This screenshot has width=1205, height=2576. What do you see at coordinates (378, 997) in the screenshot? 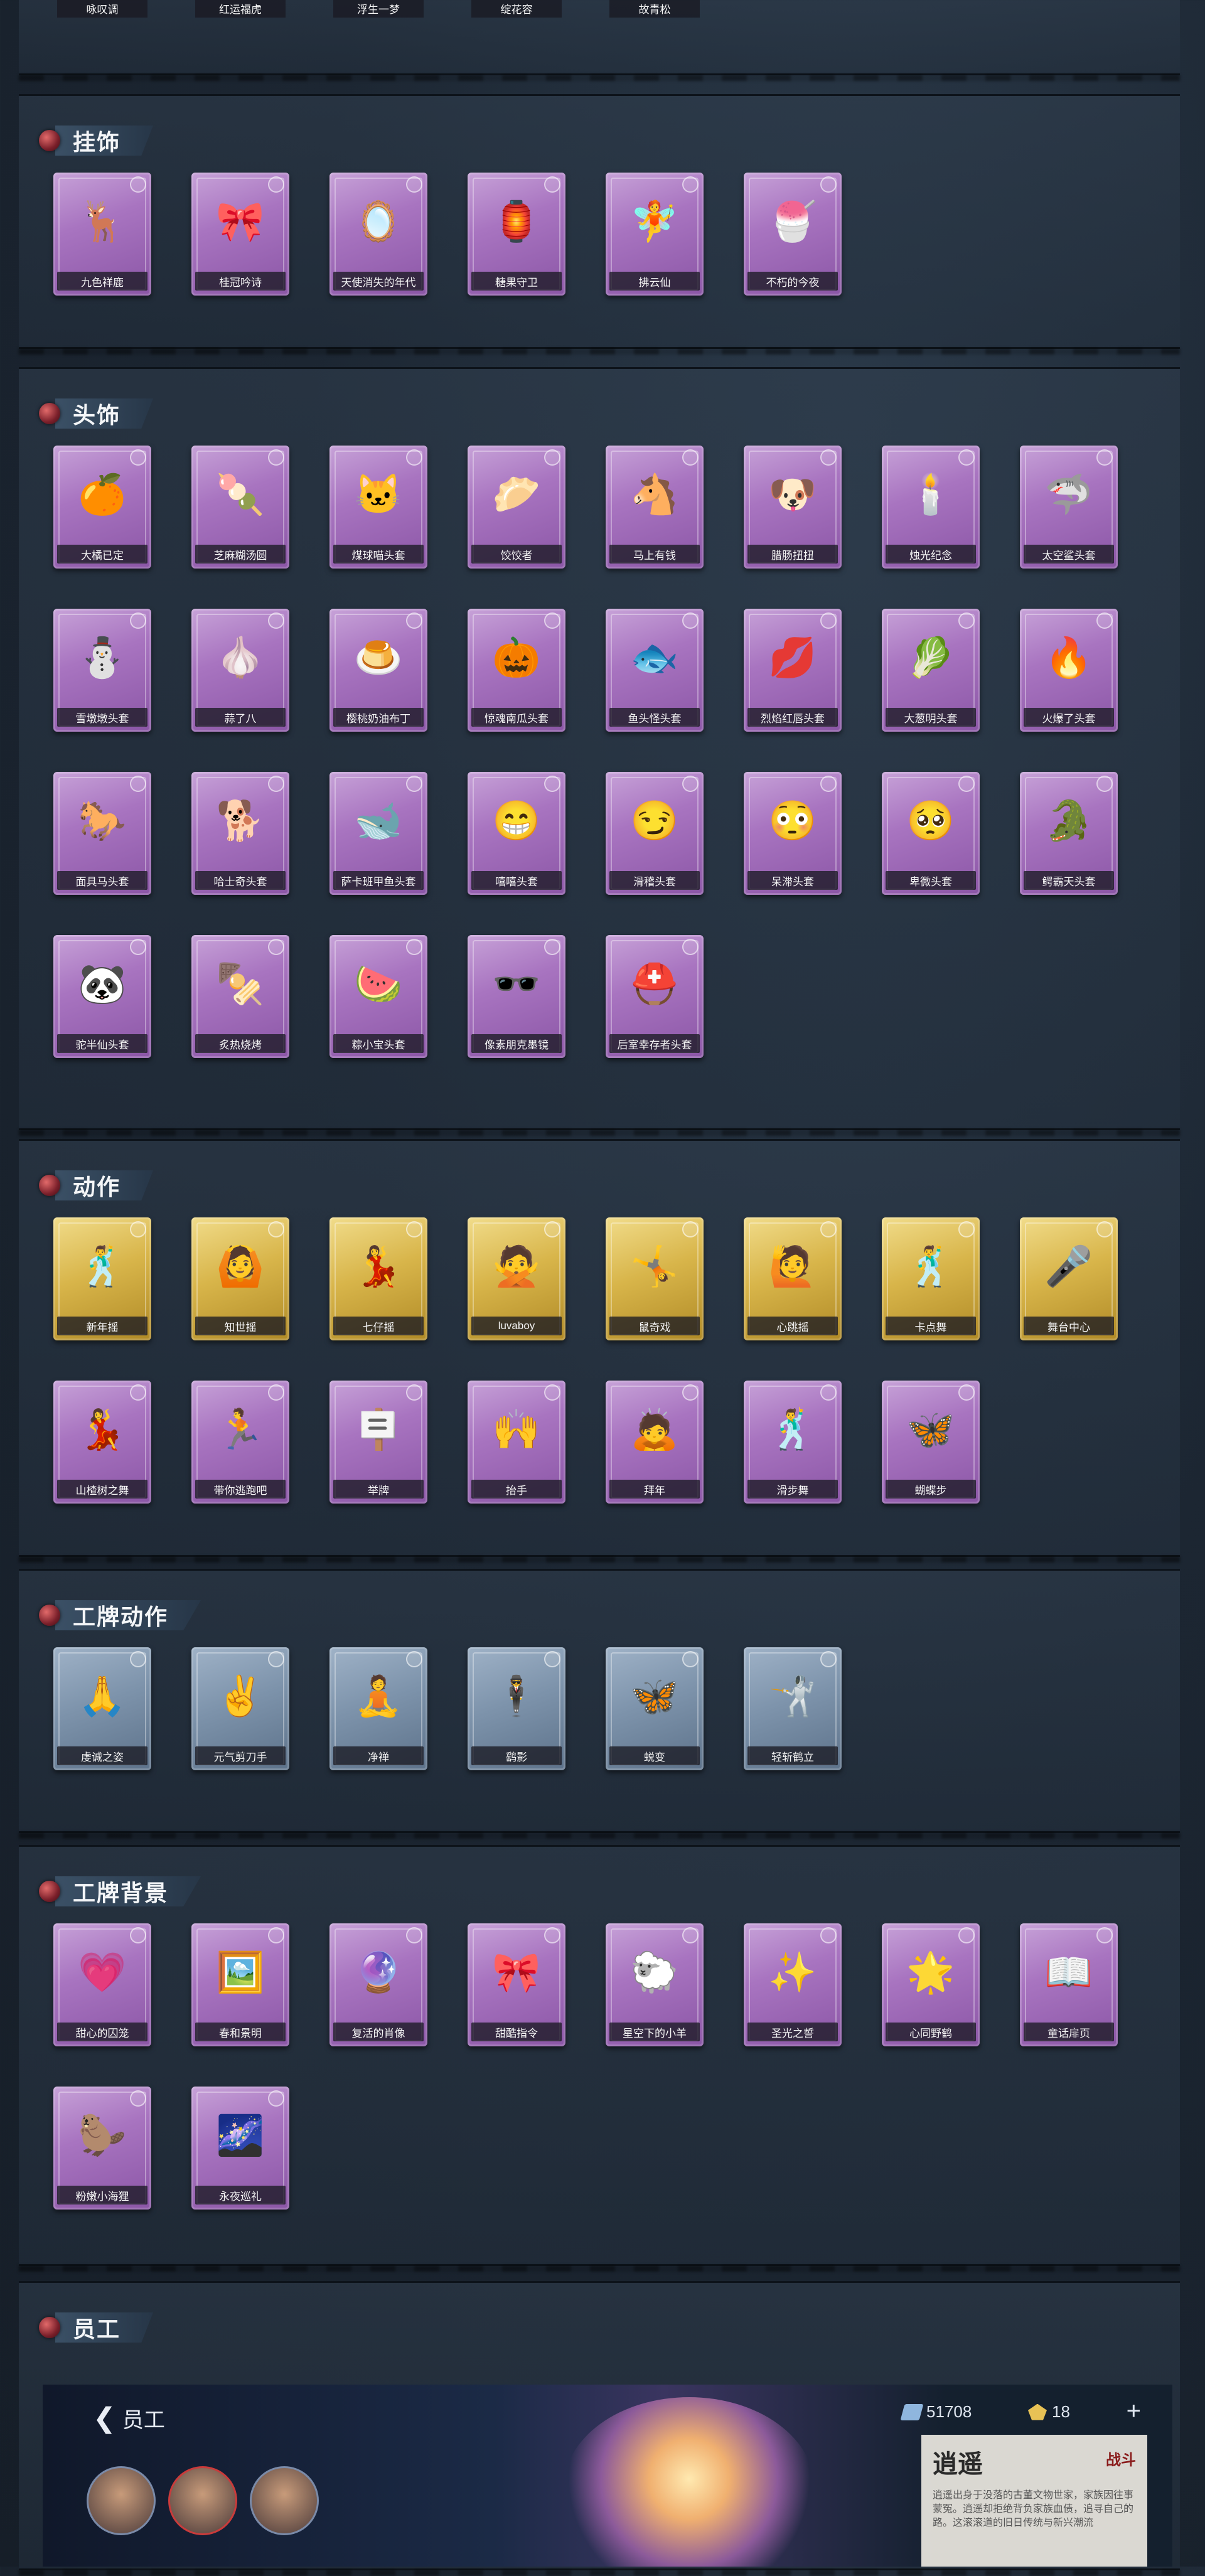
I see `item-card: 🍉 粽小宝头套` at bounding box center [378, 997].